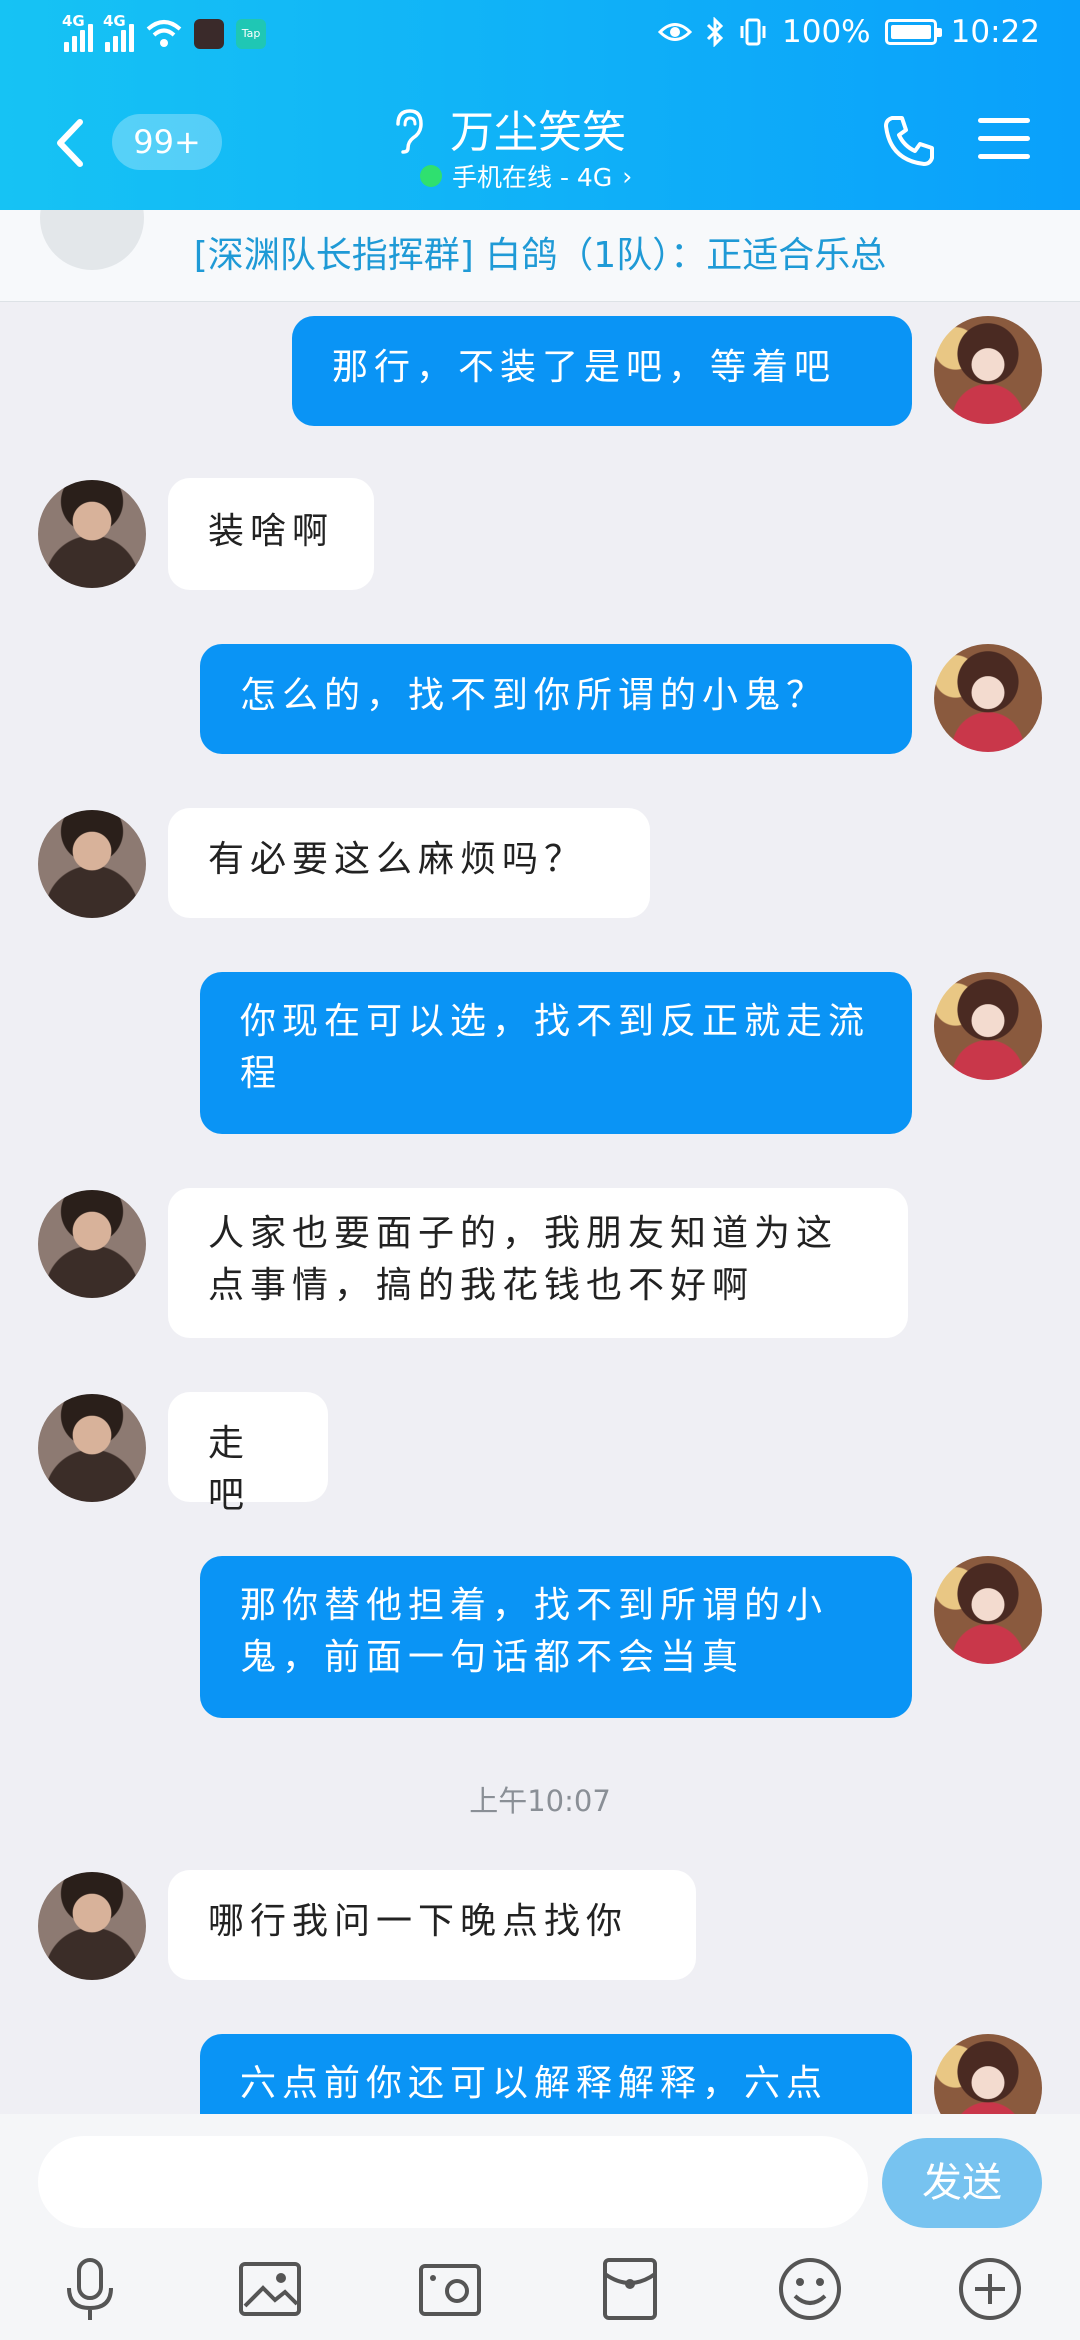  Describe the element at coordinates (69, 143) in the screenshot. I see `back-arrow-icon` at that location.